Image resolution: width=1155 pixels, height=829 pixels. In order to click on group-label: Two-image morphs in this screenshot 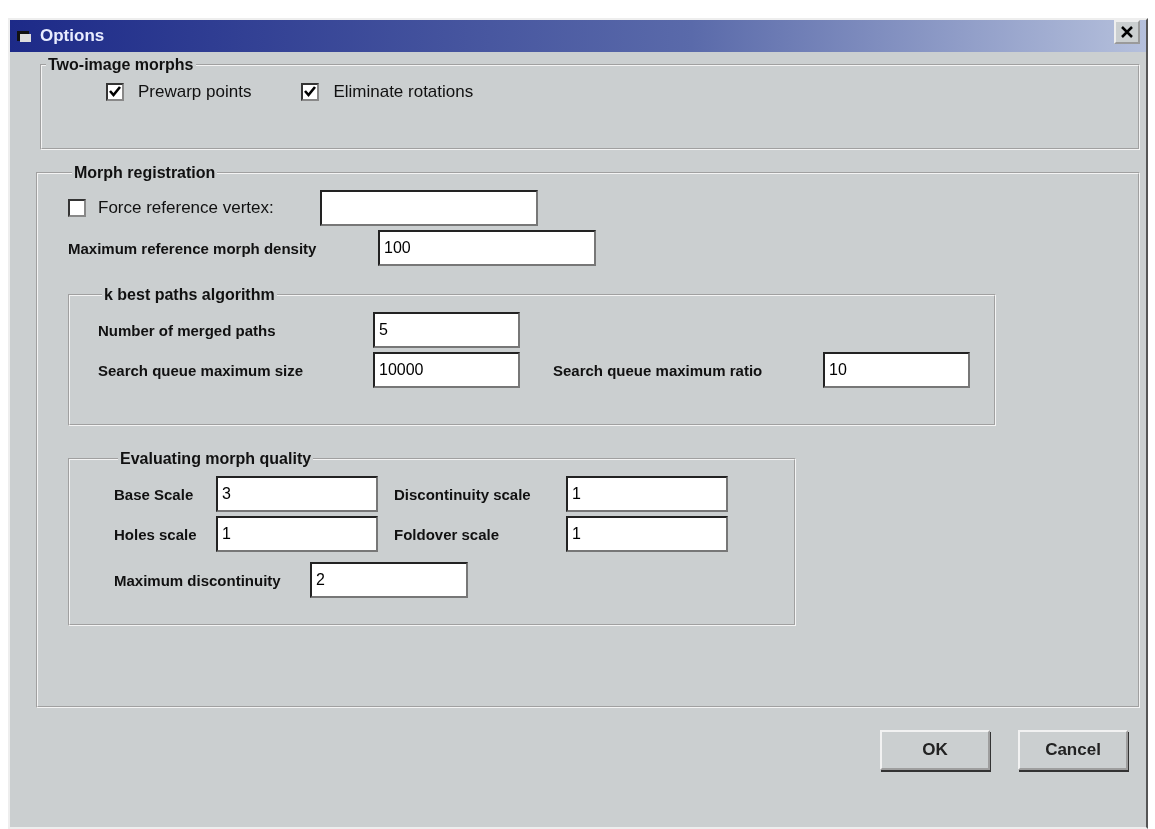, I will do `click(121, 65)`.